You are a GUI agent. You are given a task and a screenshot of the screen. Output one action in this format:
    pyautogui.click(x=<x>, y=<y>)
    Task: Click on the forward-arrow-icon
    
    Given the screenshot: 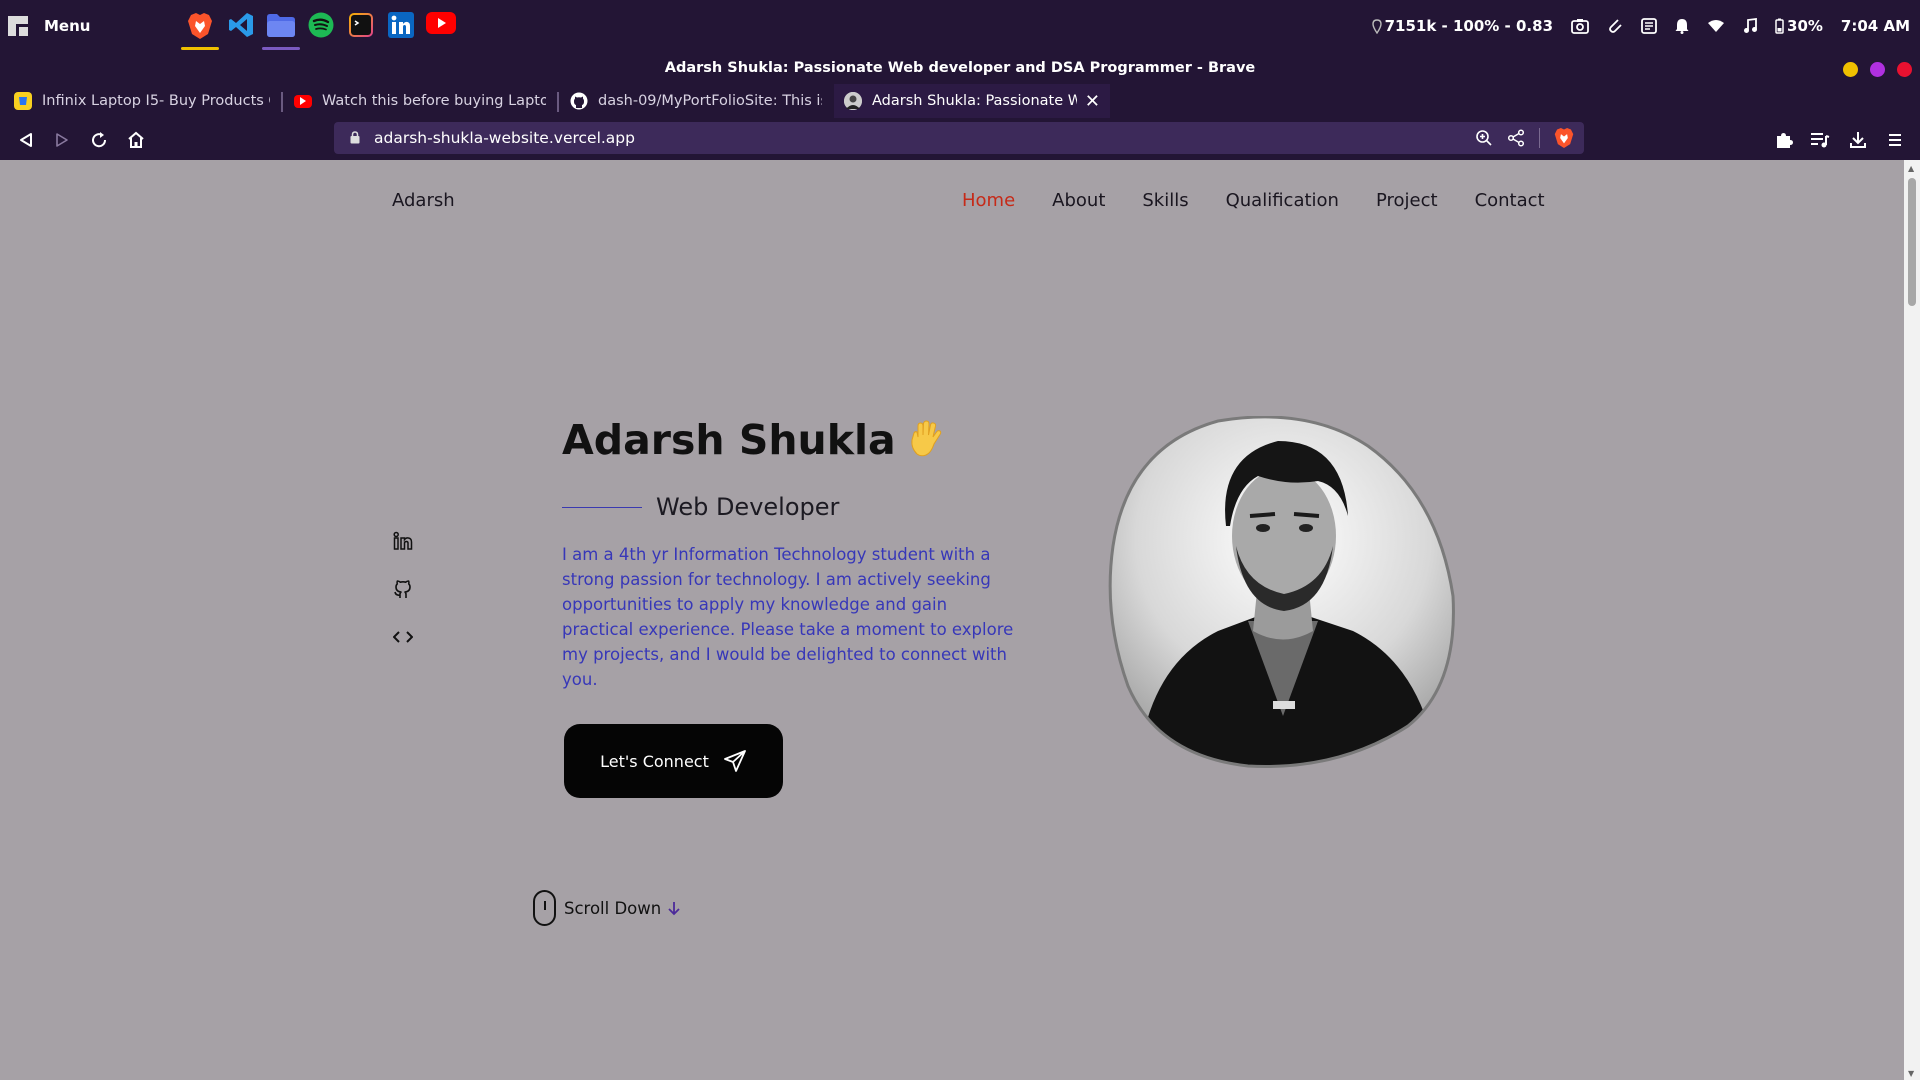 What is the action you would take?
    pyautogui.click(x=62, y=140)
    